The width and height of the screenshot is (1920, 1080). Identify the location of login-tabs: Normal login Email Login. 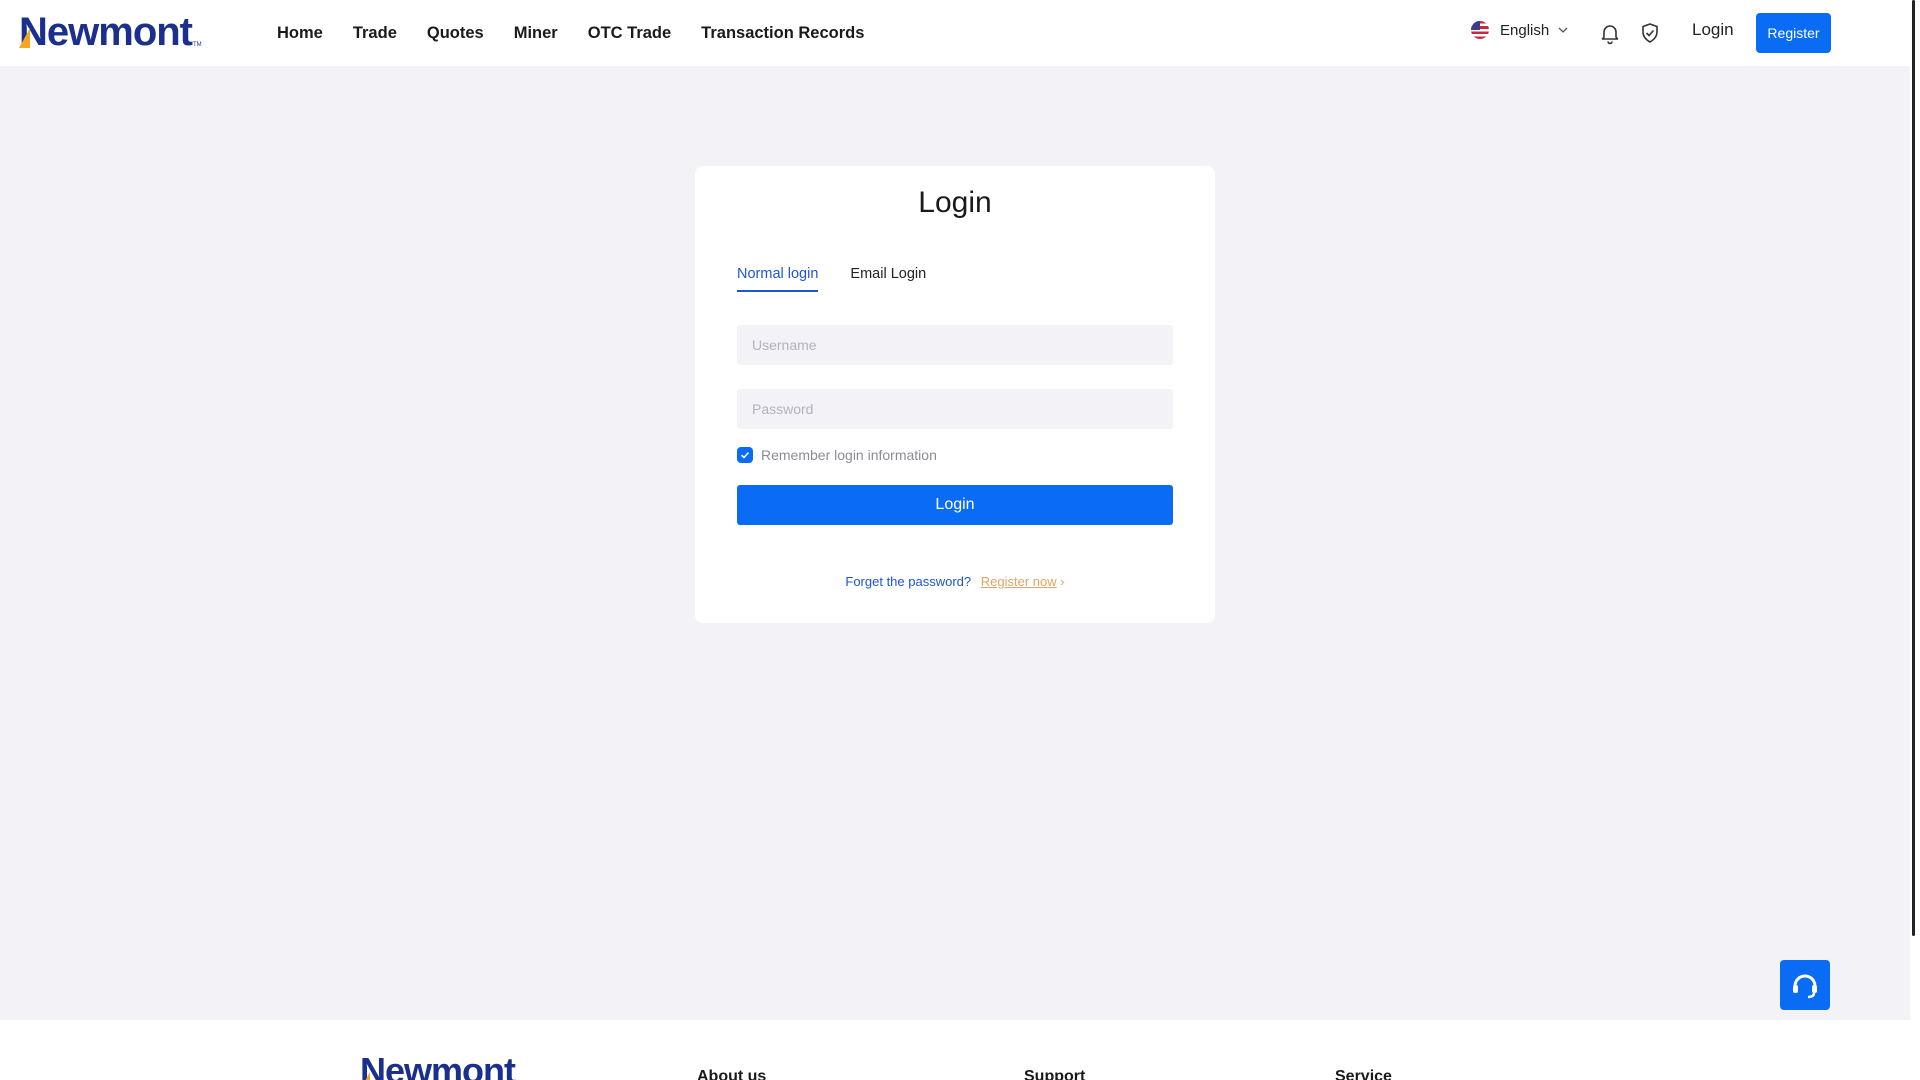
(847, 279).